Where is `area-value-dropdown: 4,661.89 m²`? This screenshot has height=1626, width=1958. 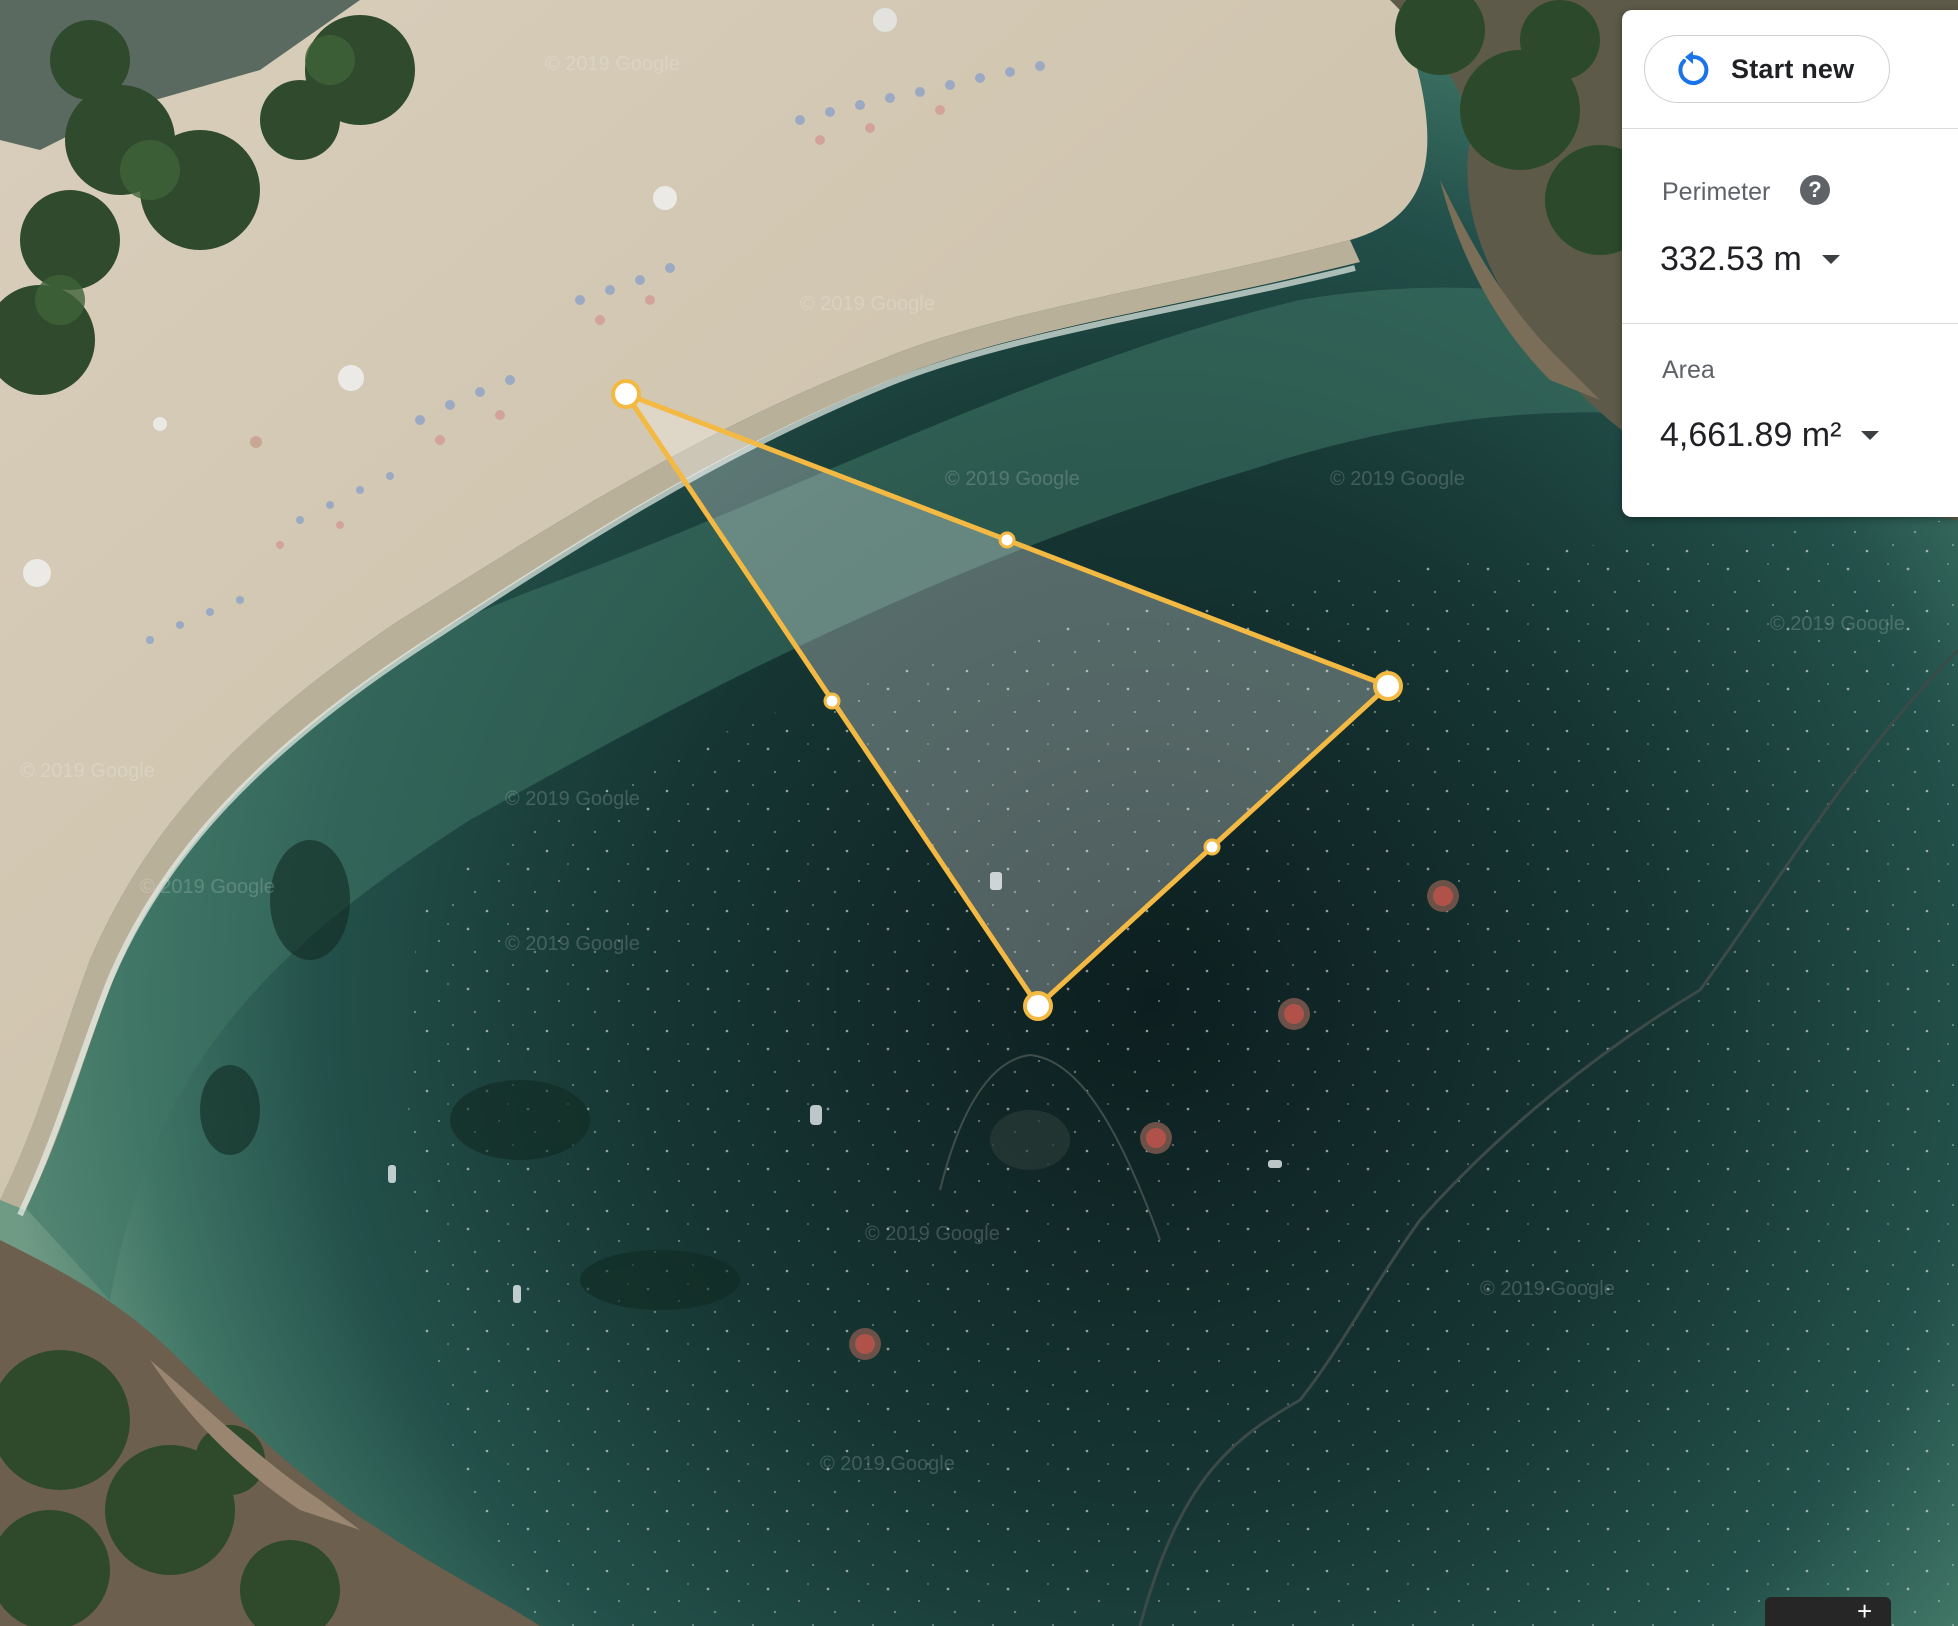
area-value-dropdown: 4,661.89 m² is located at coordinates (1770, 435).